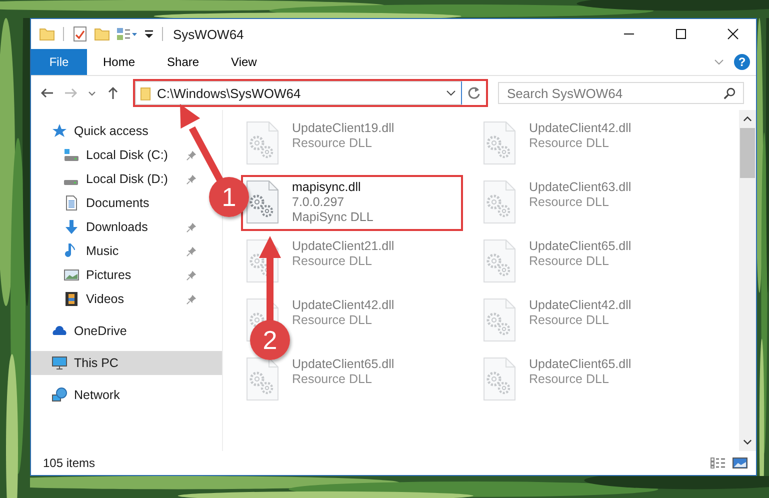  What do you see at coordinates (59, 395) in the screenshot?
I see `network-icon` at bounding box center [59, 395].